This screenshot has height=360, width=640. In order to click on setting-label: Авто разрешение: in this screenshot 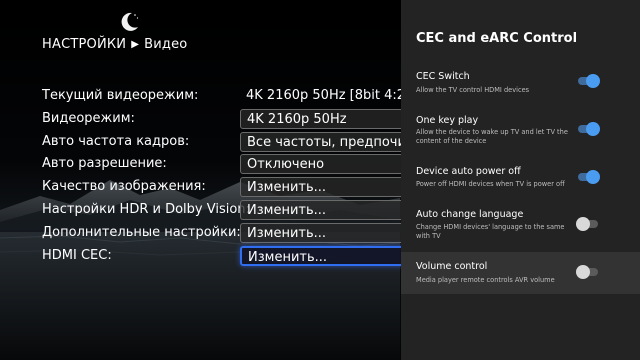, I will do `click(104, 163)`.